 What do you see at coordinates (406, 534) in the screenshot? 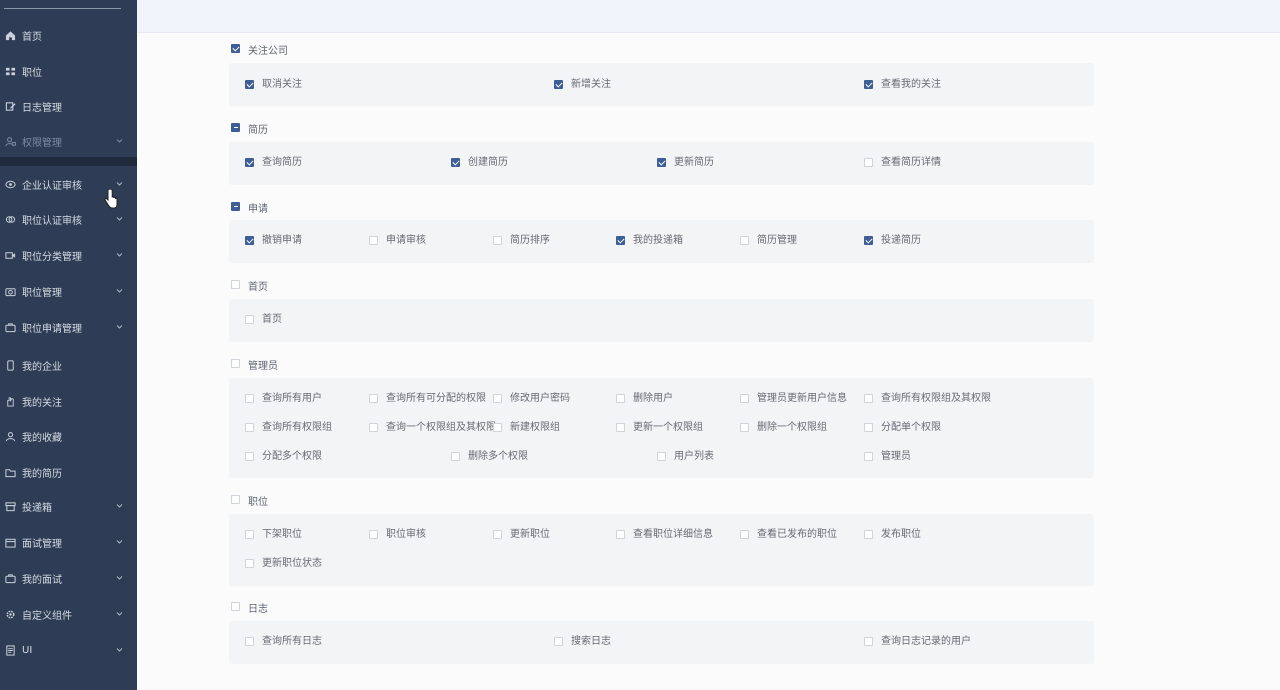
I see `permission-label: 职位审核` at bounding box center [406, 534].